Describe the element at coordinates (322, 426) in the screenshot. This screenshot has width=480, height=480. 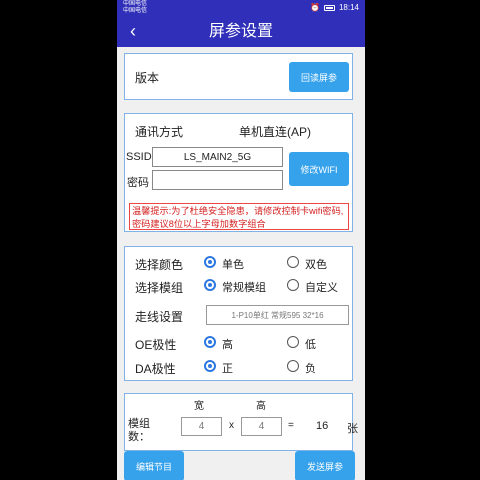
I see `module-total: 16` at that location.